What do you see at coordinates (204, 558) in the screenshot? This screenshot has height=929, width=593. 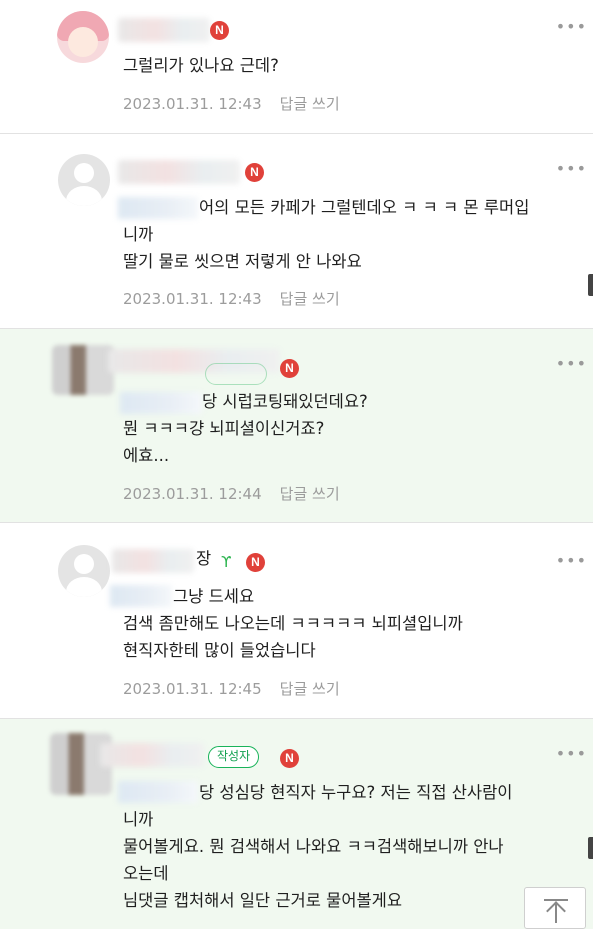 I see `nickname-fragment: 장` at bounding box center [204, 558].